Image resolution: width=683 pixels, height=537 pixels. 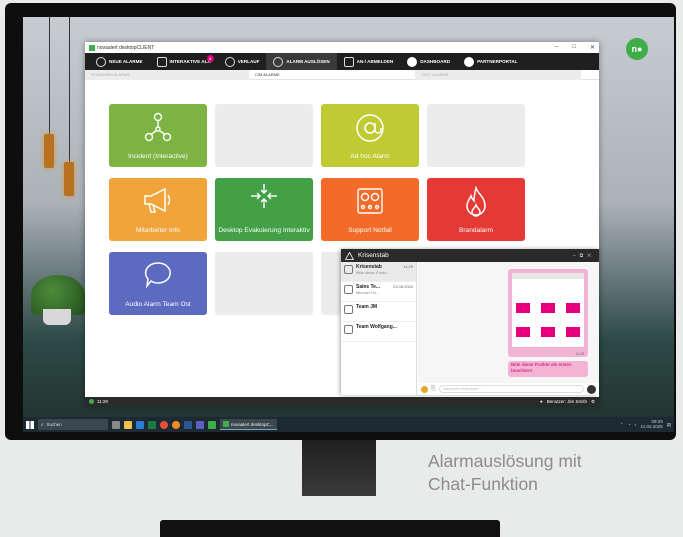 What do you see at coordinates (157, 200) in the screenshot?
I see `megaphone-icon` at bounding box center [157, 200].